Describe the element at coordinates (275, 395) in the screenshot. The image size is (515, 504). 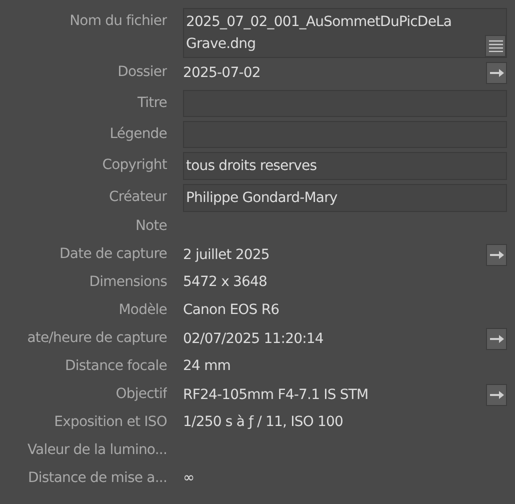
I see `field-value: RF24-105mm F4-7.1 IS STM` at that location.